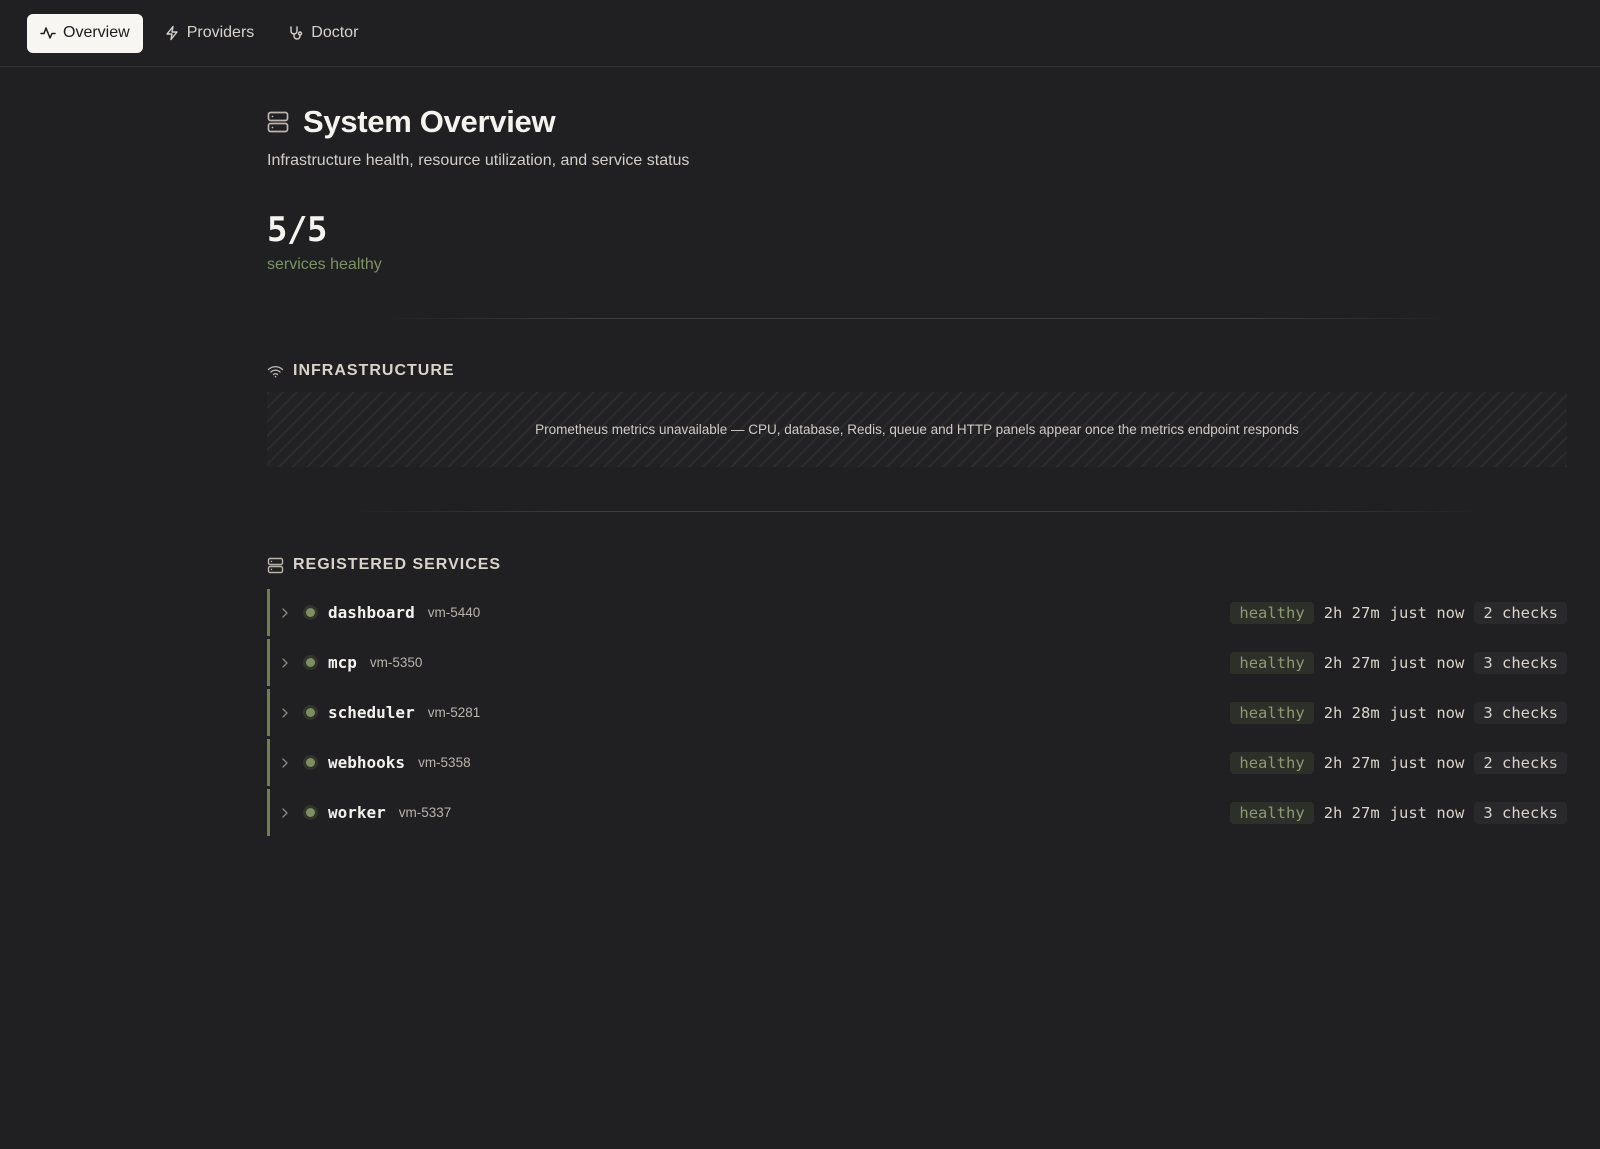 This screenshot has height=1149, width=1600. I want to click on tab-providers: Providers, so click(209, 33).